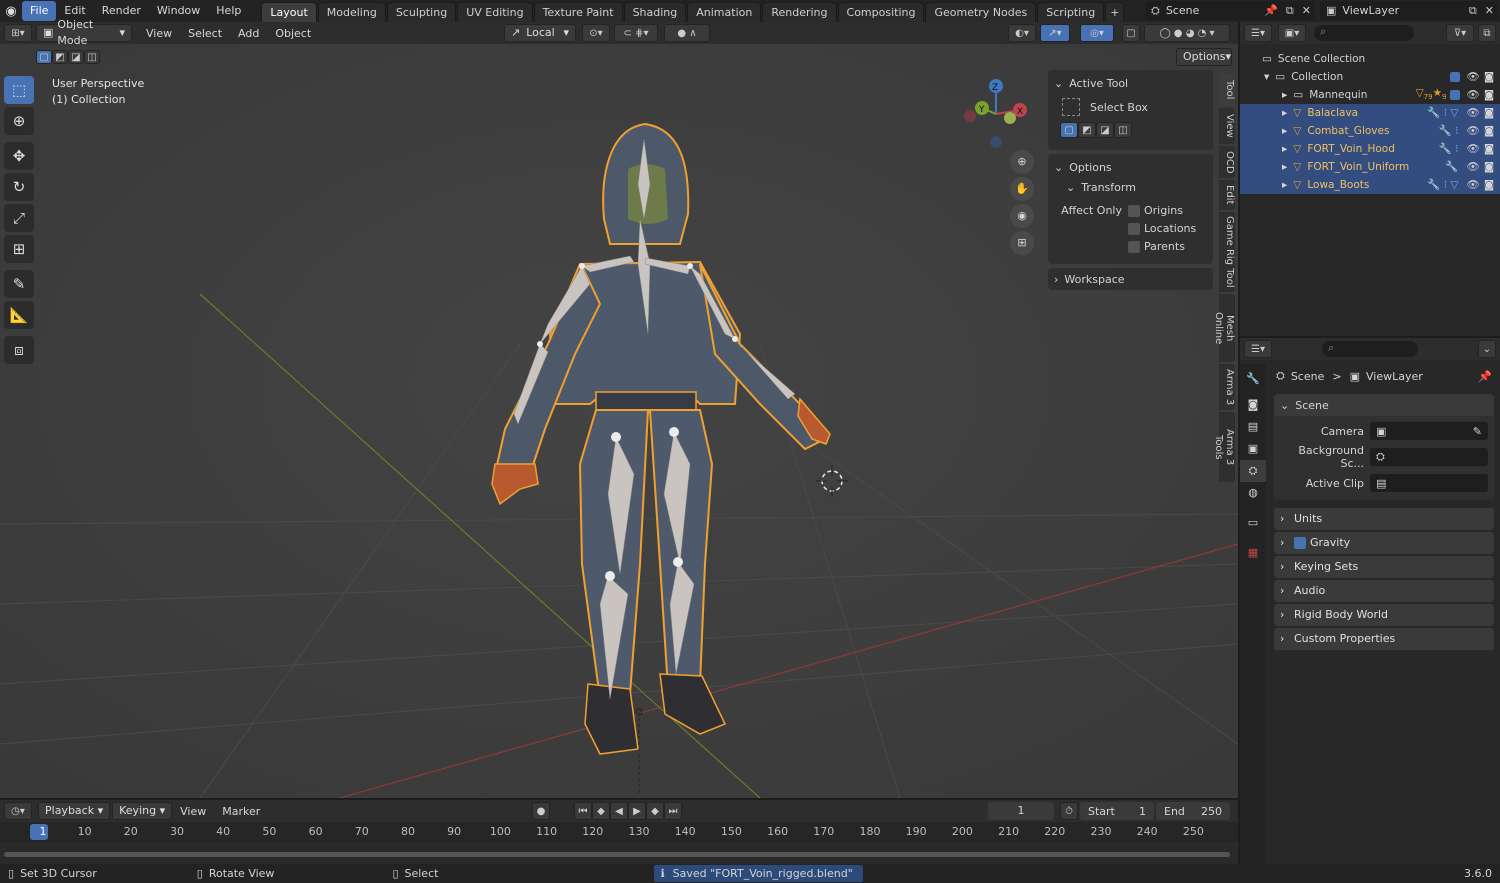  I want to click on collection-row: ▾ ▭ Collection 👁 ◙, so click(1370, 77).